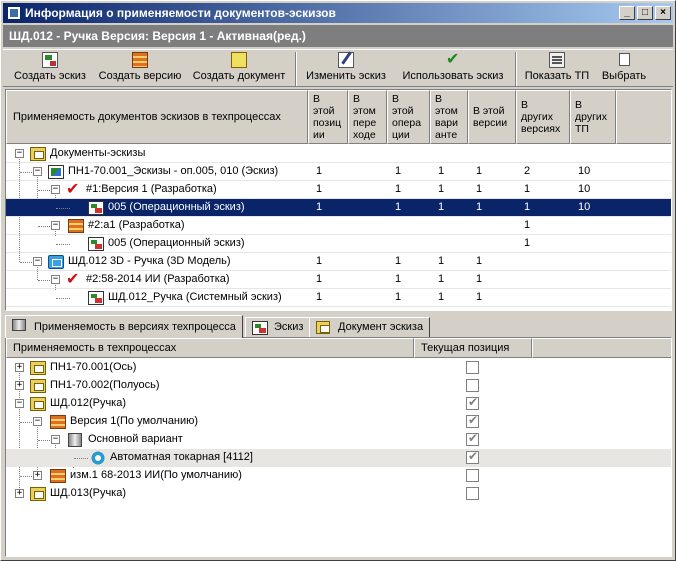  What do you see at coordinates (403, 111) in the screenshot?
I see `header-line: этой` at bounding box center [403, 111].